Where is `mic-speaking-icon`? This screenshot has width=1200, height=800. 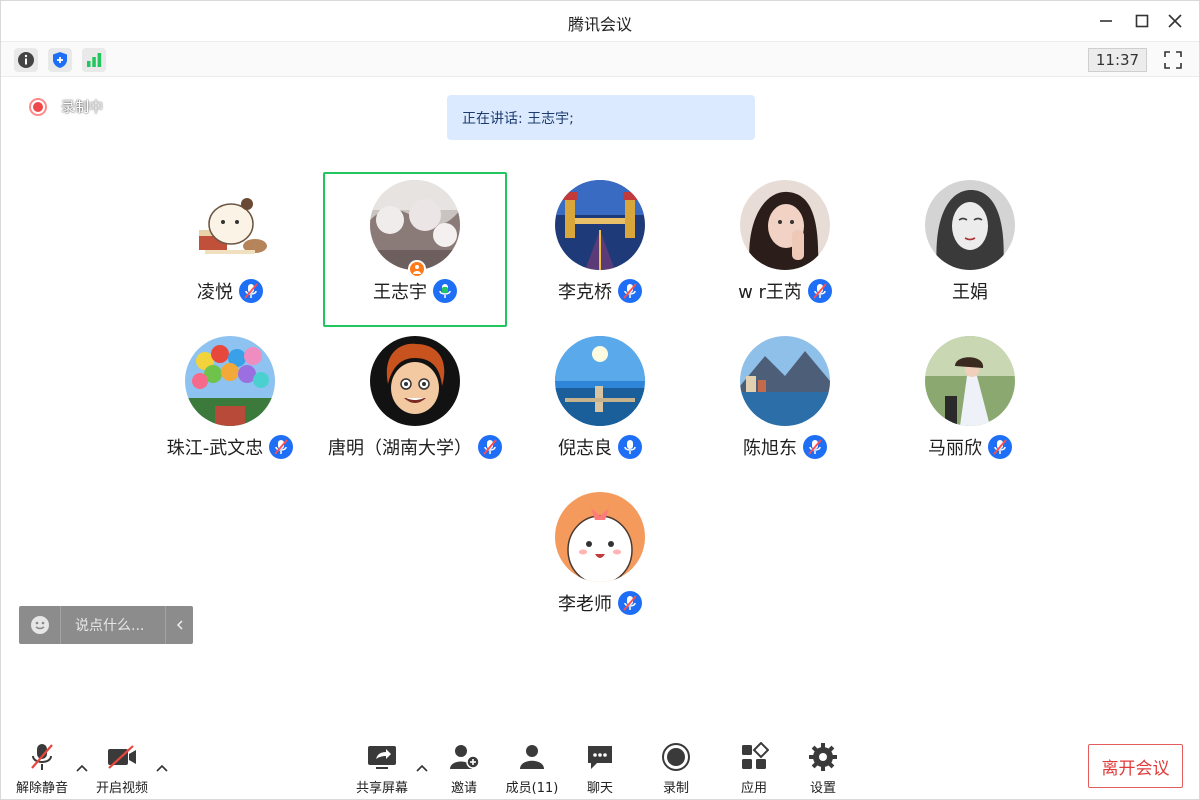
mic-speaking-icon is located at coordinates (445, 291).